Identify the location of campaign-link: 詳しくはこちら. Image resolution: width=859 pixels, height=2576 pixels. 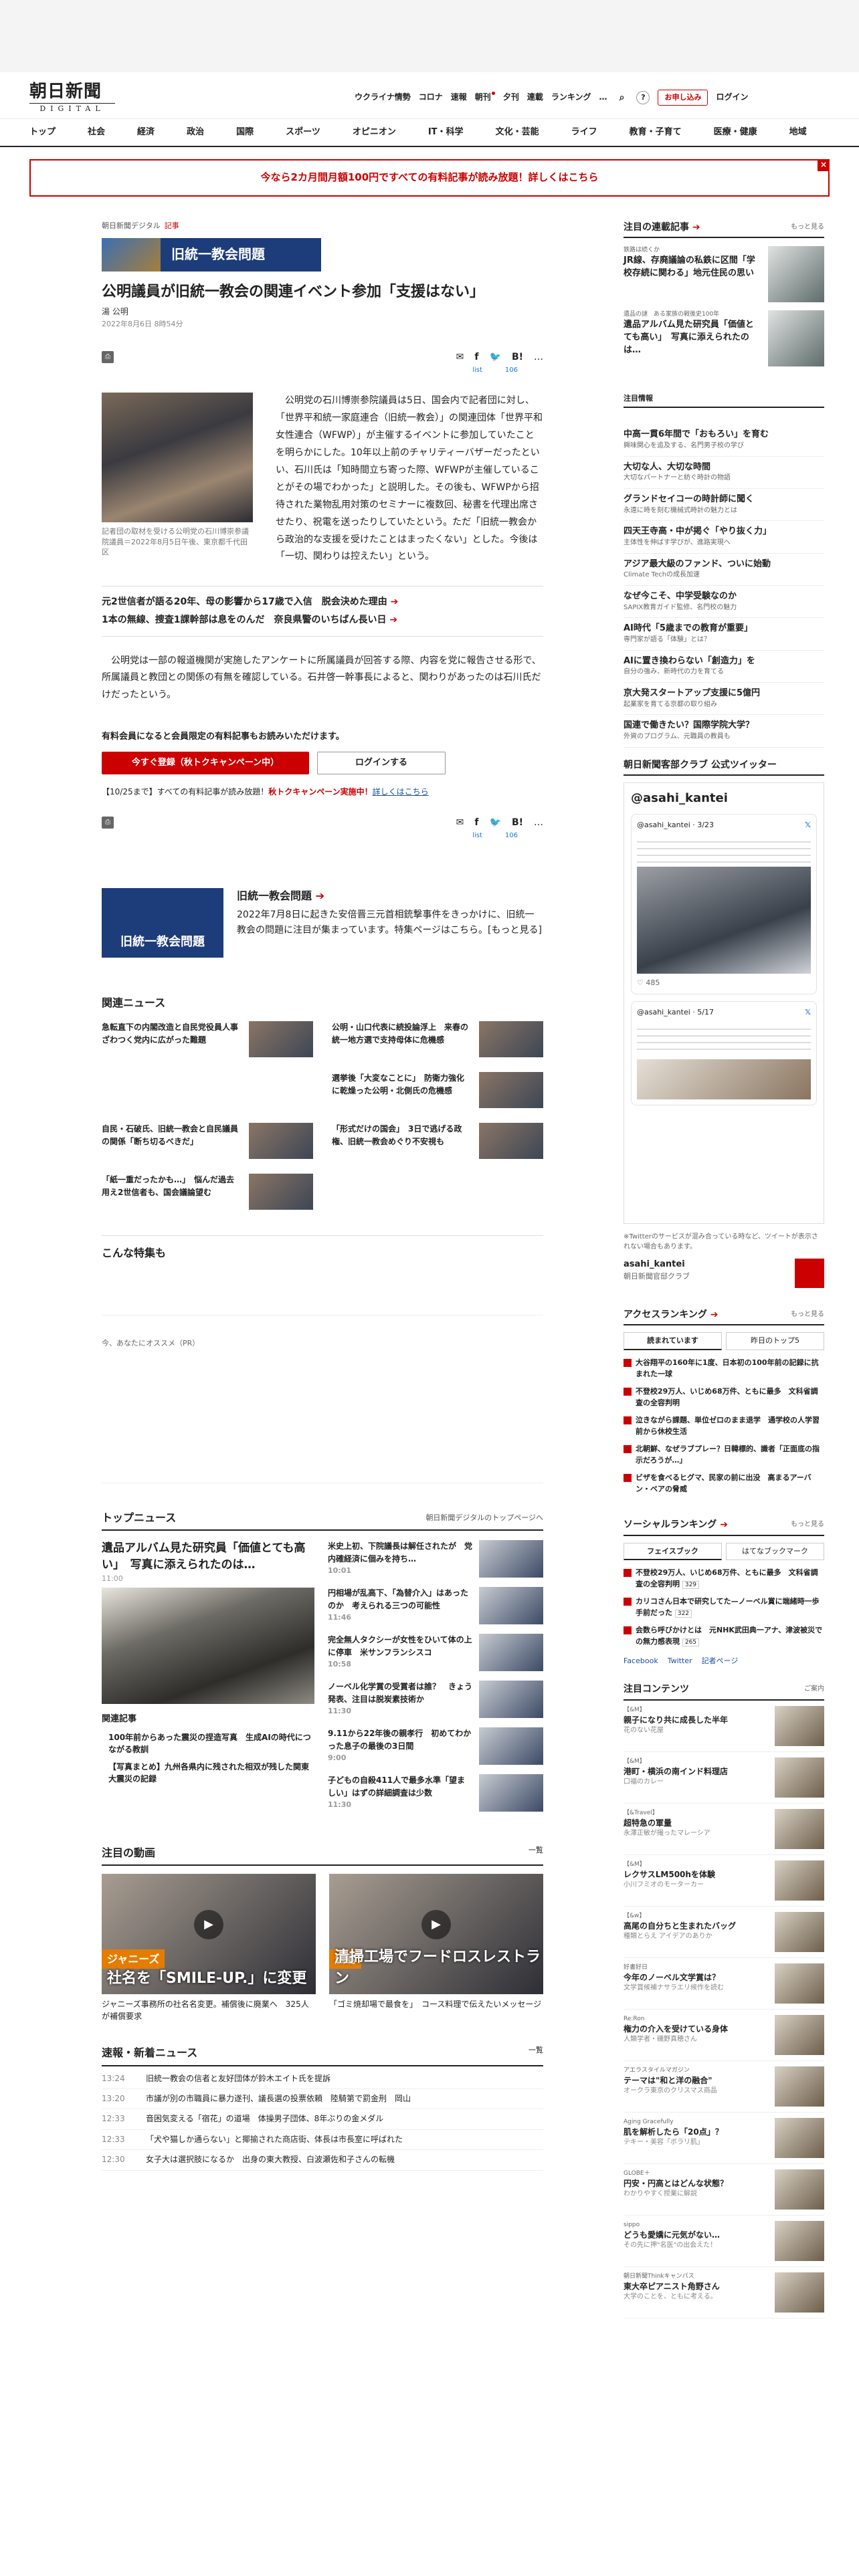
(401, 791).